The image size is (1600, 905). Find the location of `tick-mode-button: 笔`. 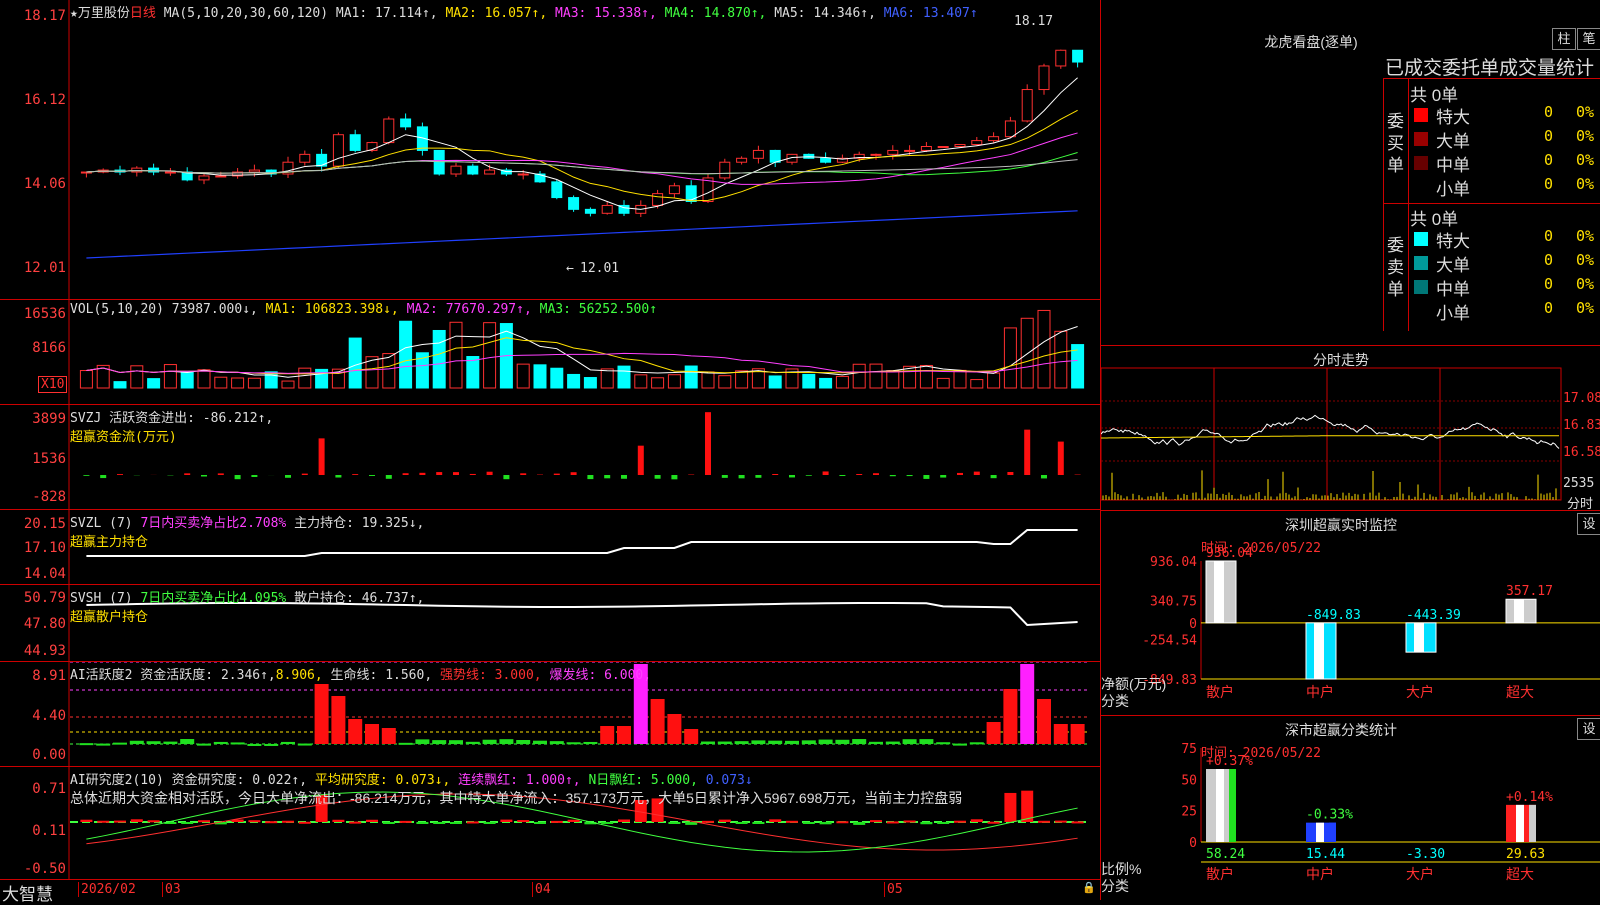

tick-mode-button: 笔 is located at coordinates (1588, 39).